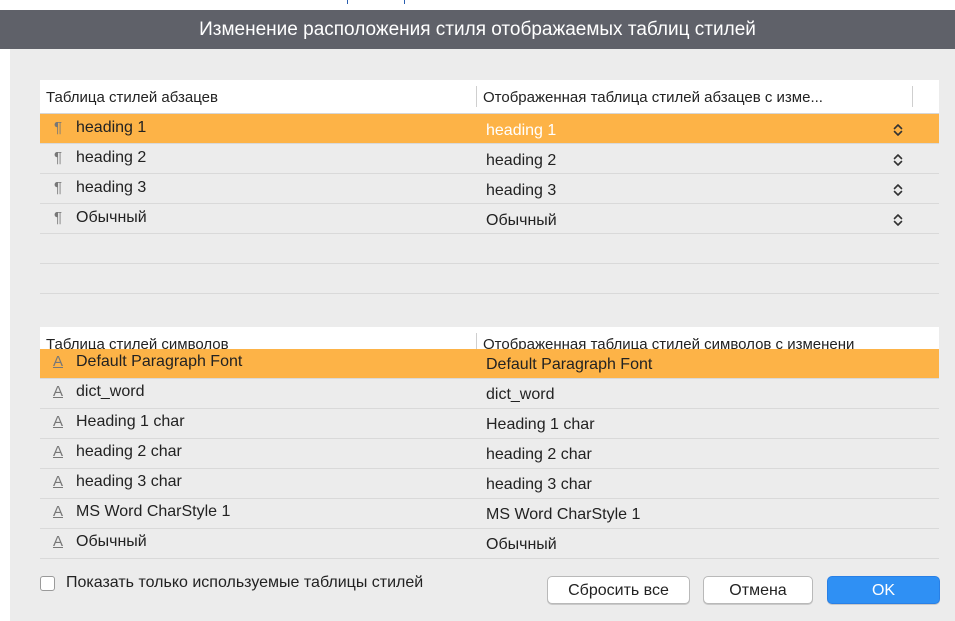  I want to click on style-name: Heading 1 char, so click(130, 421).